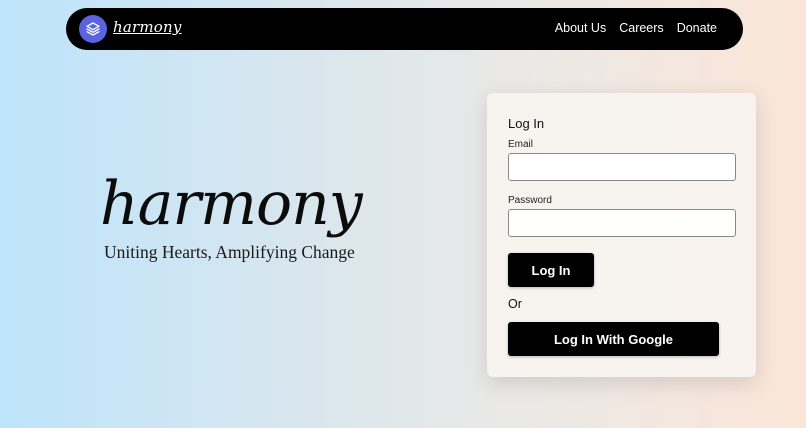  What do you see at coordinates (613, 339) in the screenshot?
I see `google-login-button: Log In With Google` at bounding box center [613, 339].